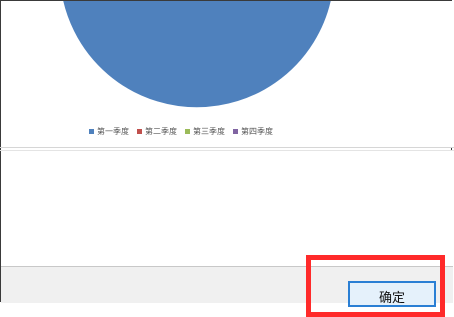 Image resolution: width=454 pixels, height=317 pixels. Describe the element at coordinates (161, 131) in the screenshot. I see `legend-label-q2: 第二季度` at that location.